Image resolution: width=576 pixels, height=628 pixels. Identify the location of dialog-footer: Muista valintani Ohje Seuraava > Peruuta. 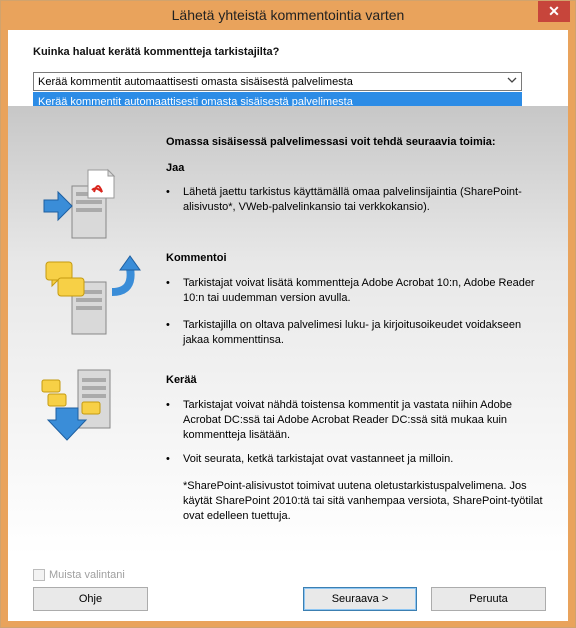
(288, 588).